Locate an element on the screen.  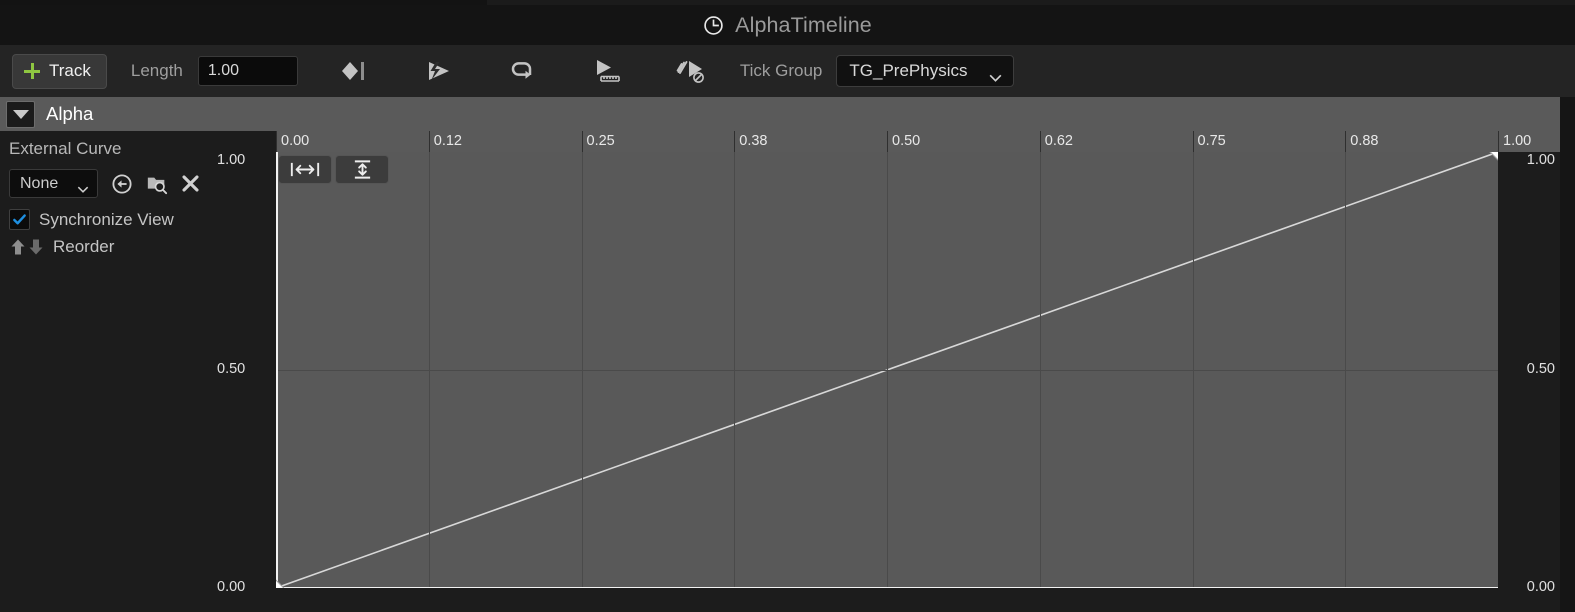
loop-icon is located at coordinates (523, 71).